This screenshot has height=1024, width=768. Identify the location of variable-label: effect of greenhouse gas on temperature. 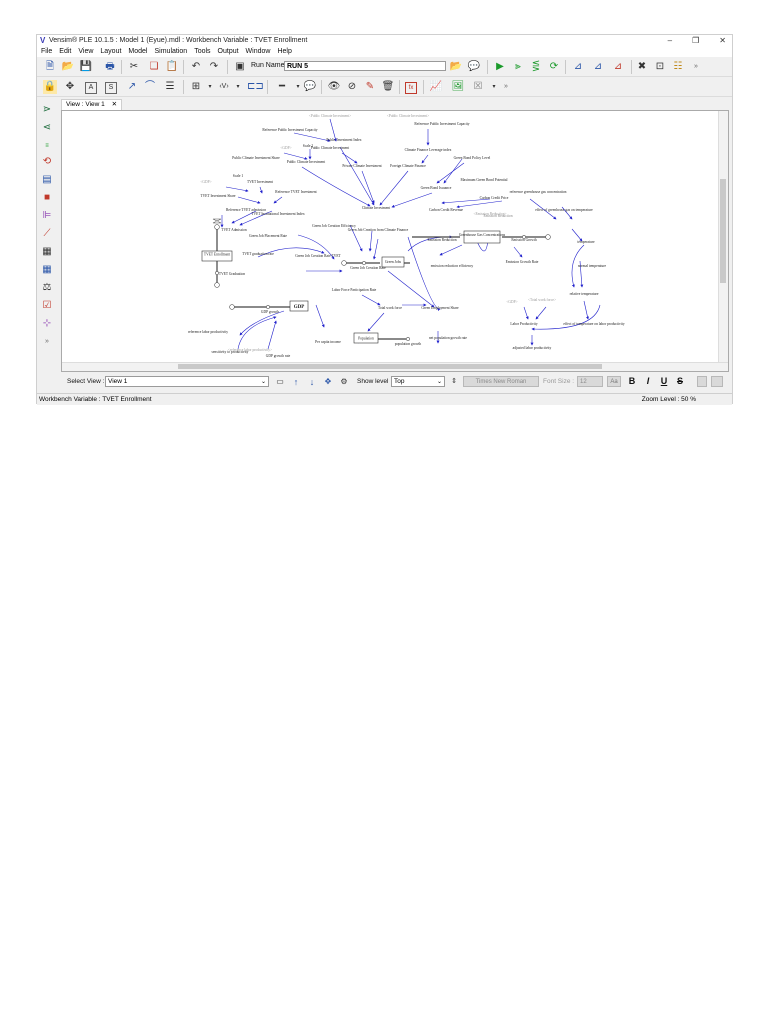
(564, 210).